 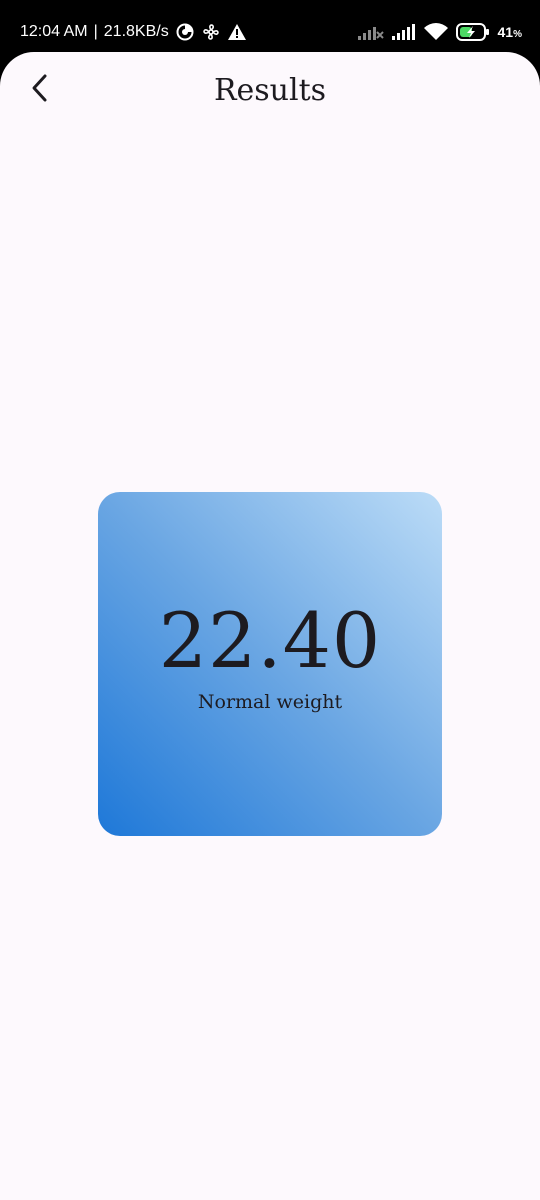 I want to click on status-network-speed: 21.8KB/s, so click(x=136, y=31).